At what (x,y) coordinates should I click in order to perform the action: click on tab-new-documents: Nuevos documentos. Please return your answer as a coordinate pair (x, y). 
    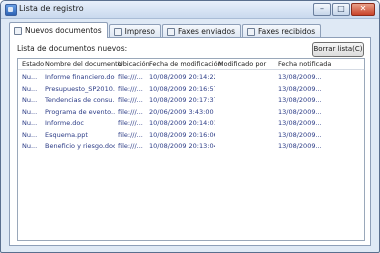
    Looking at the image, I should click on (58, 30).